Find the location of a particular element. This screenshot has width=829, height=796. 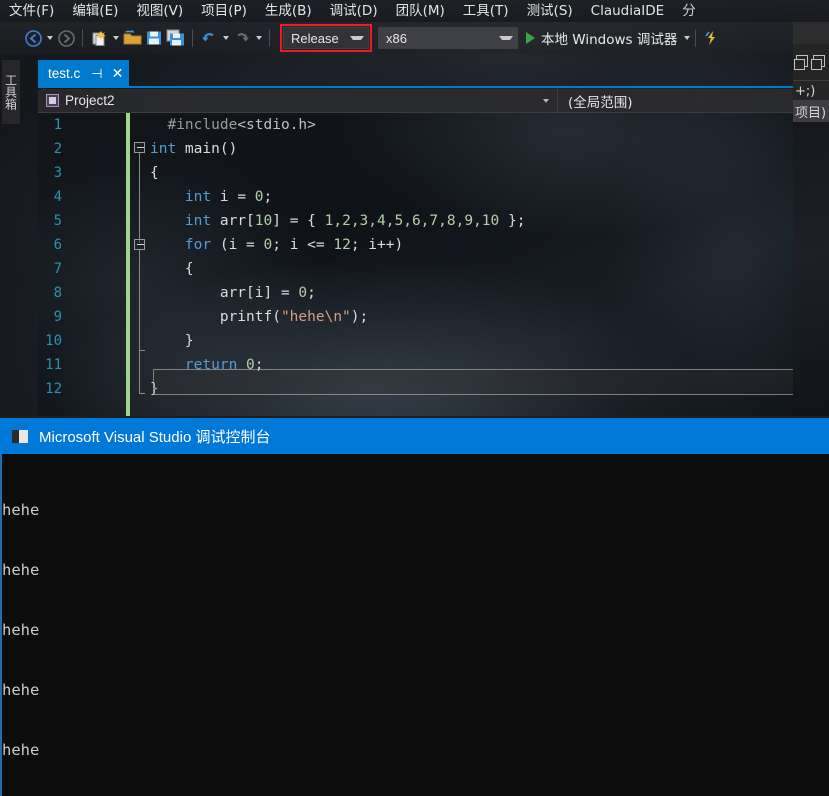

paste-icon is located at coordinates (818, 62).